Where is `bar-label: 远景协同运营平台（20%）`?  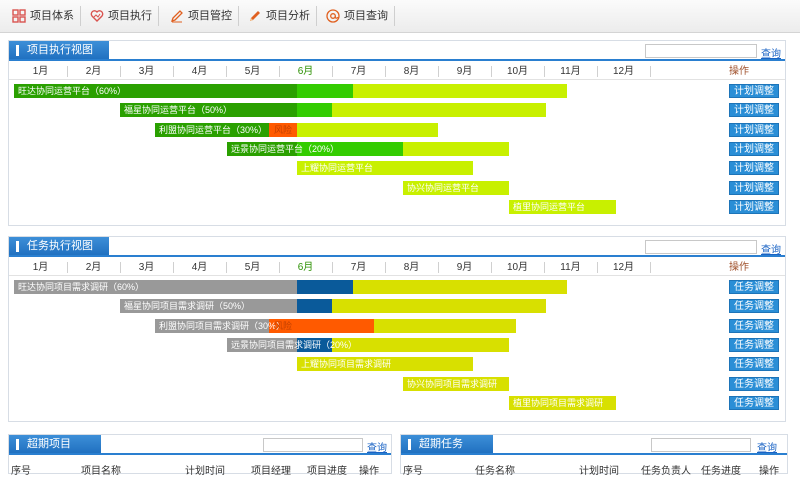
bar-label: 远景协同运营平台（20%） is located at coordinates (285, 148).